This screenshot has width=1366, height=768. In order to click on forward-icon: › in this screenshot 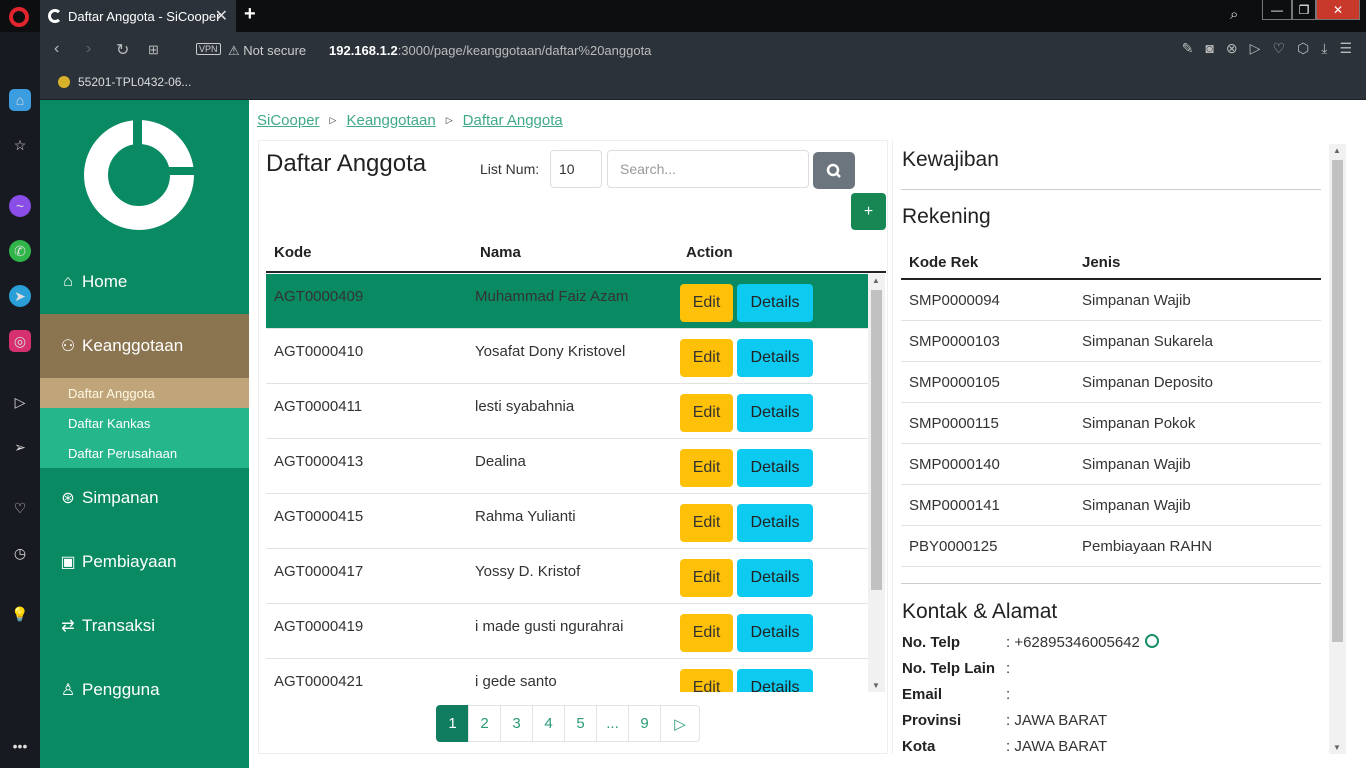, I will do `click(88, 49)`.